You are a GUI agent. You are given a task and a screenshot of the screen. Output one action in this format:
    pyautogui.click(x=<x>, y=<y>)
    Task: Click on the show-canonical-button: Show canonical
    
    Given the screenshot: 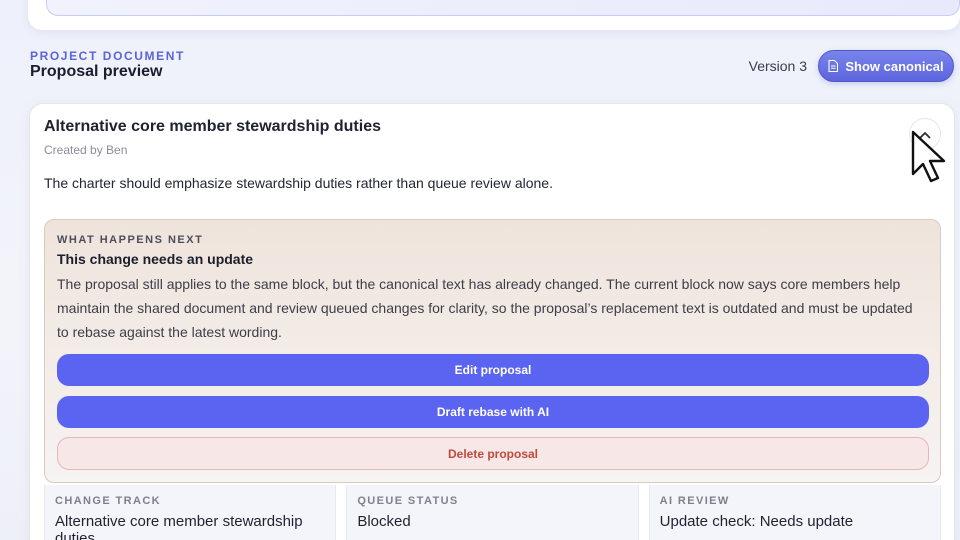 What is the action you would take?
    pyautogui.click(x=886, y=66)
    